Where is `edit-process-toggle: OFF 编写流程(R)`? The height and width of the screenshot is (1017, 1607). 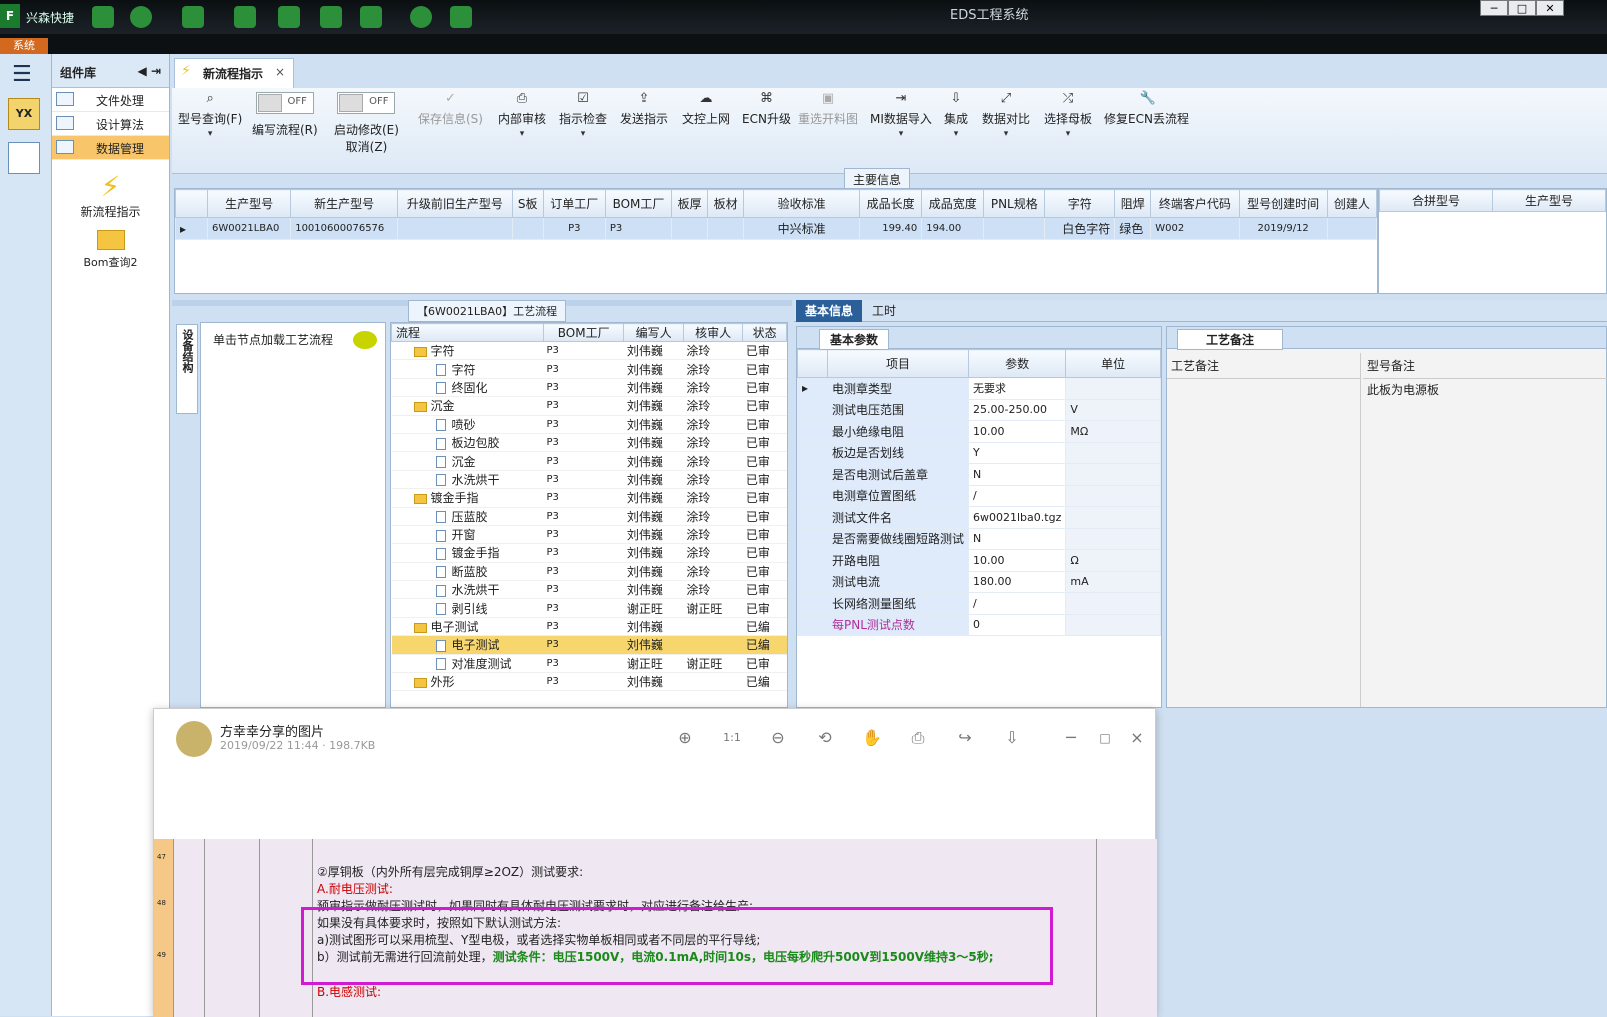
edit-process-toggle: OFF 编写流程(R) is located at coordinates (285, 115).